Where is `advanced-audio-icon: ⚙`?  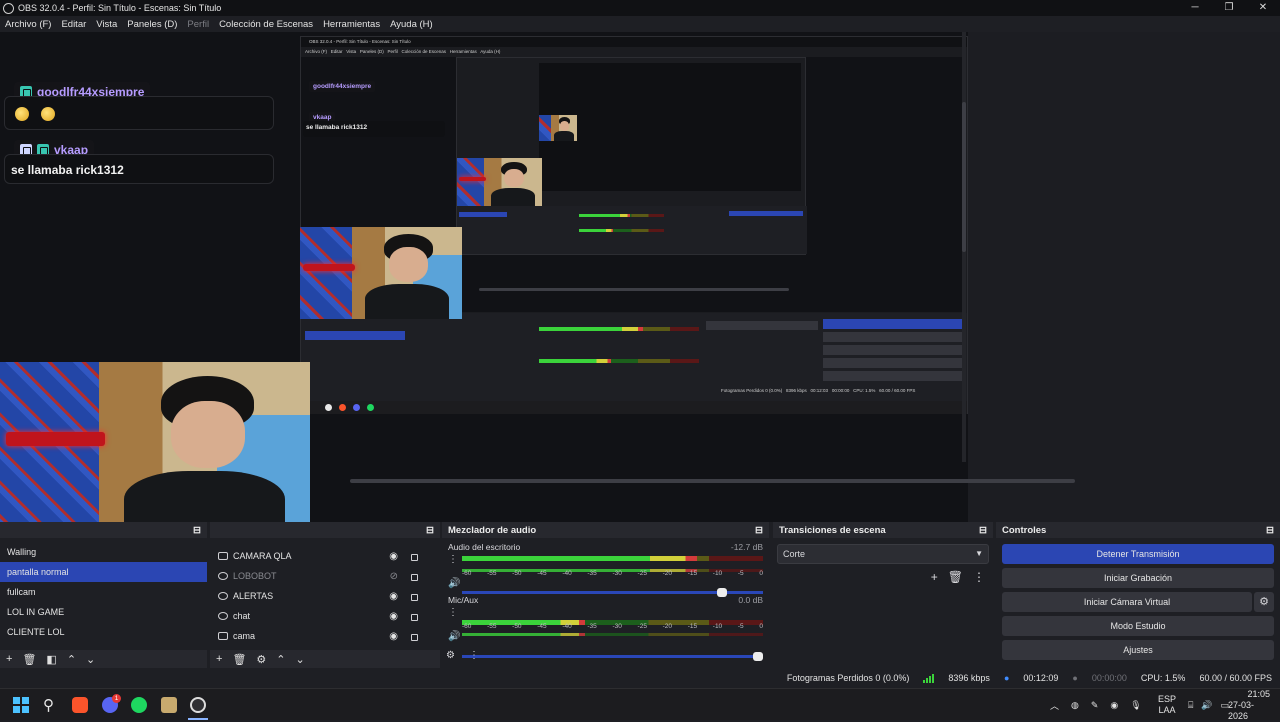
advanced-audio-icon: ⚙ is located at coordinates (450, 655).